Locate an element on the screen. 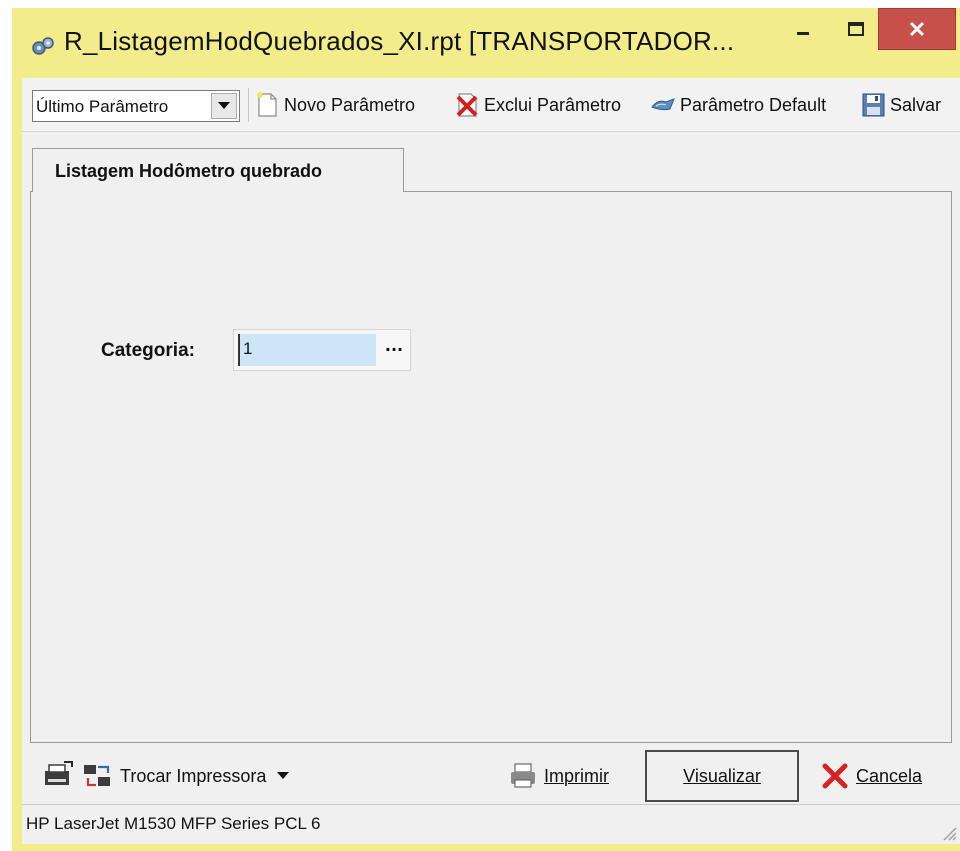 The width and height of the screenshot is (960, 851). dropdown-arrow is located at coordinates (224, 106).